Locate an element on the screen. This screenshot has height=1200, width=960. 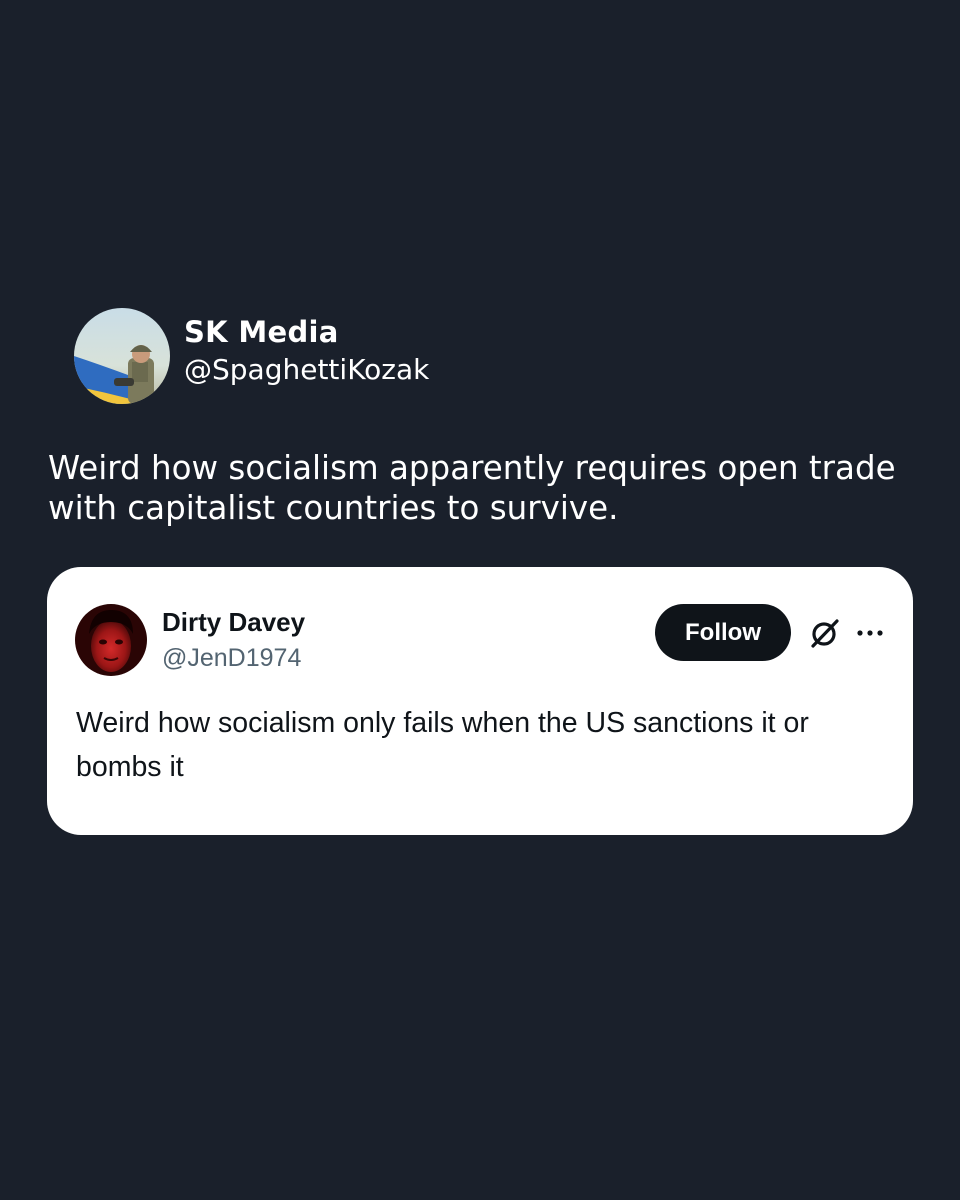
follow-button: Follow is located at coordinates (723, 632).